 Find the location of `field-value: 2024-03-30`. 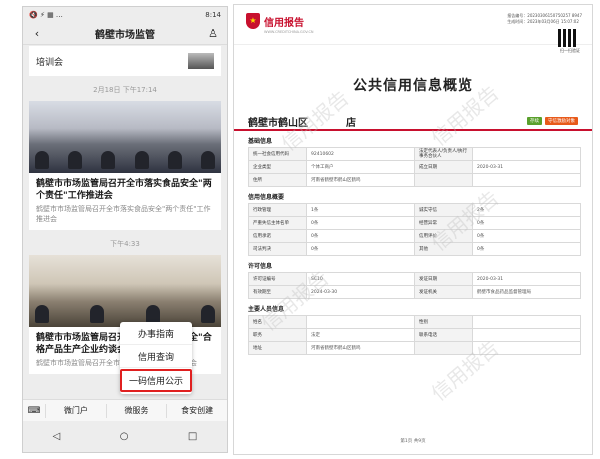

field-value: 2024-03-30 is located at coordinates (360, 292).